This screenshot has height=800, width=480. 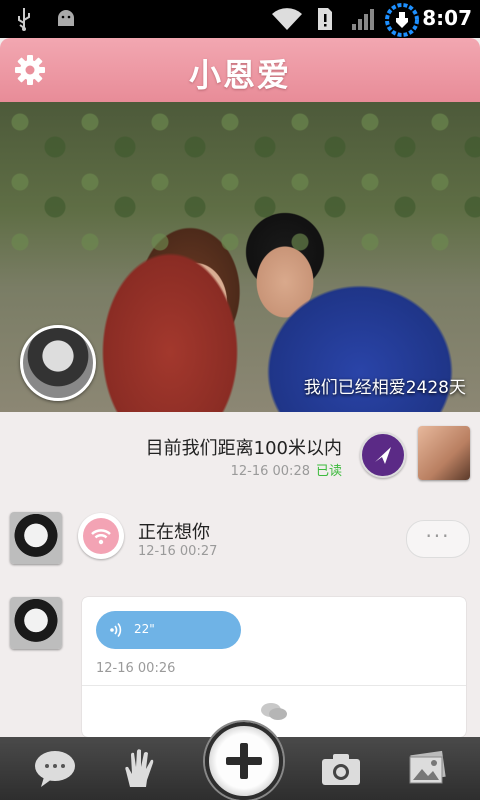 I want to click on clock: 8:07, so click(x=447, y=18).